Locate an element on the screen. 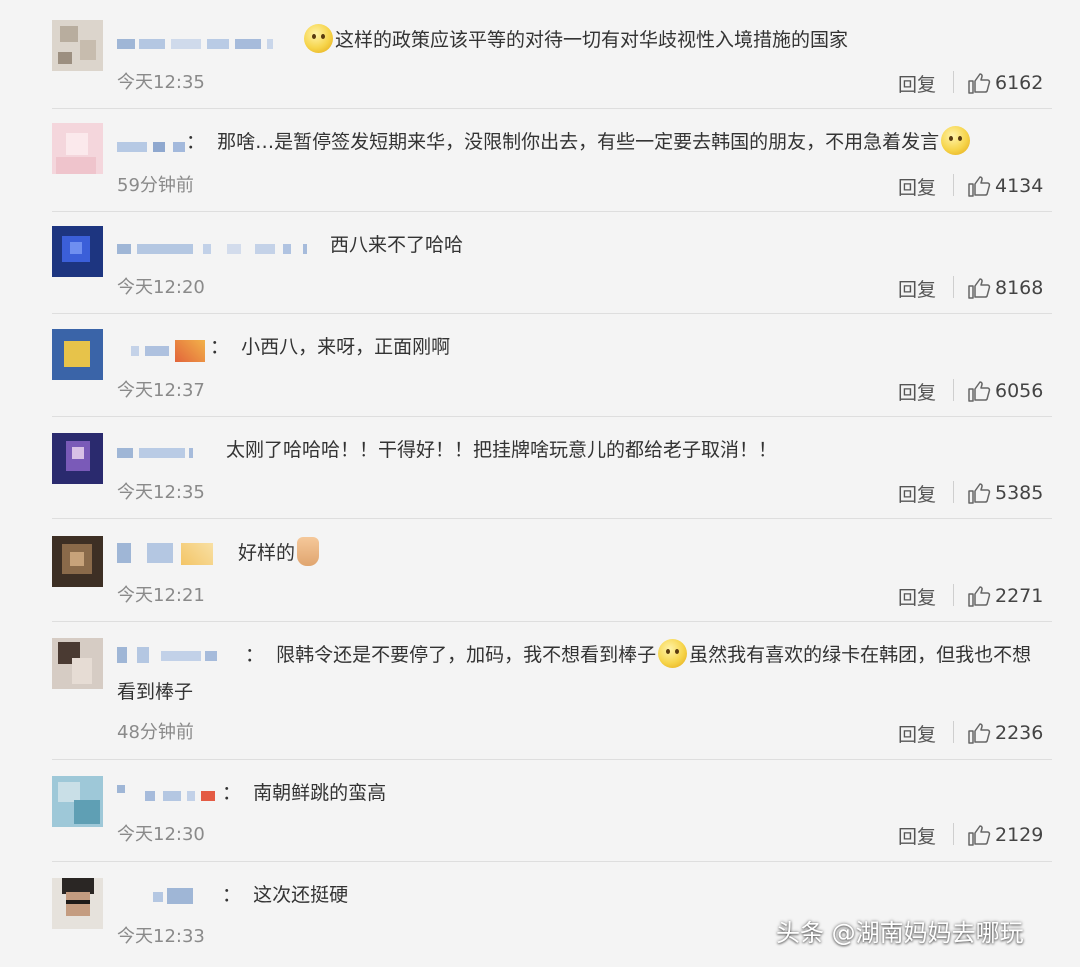 Image resolution: width=1080 pixels, height=967 pixels. like-button: 6056 is located at coordinates (1005, 391).